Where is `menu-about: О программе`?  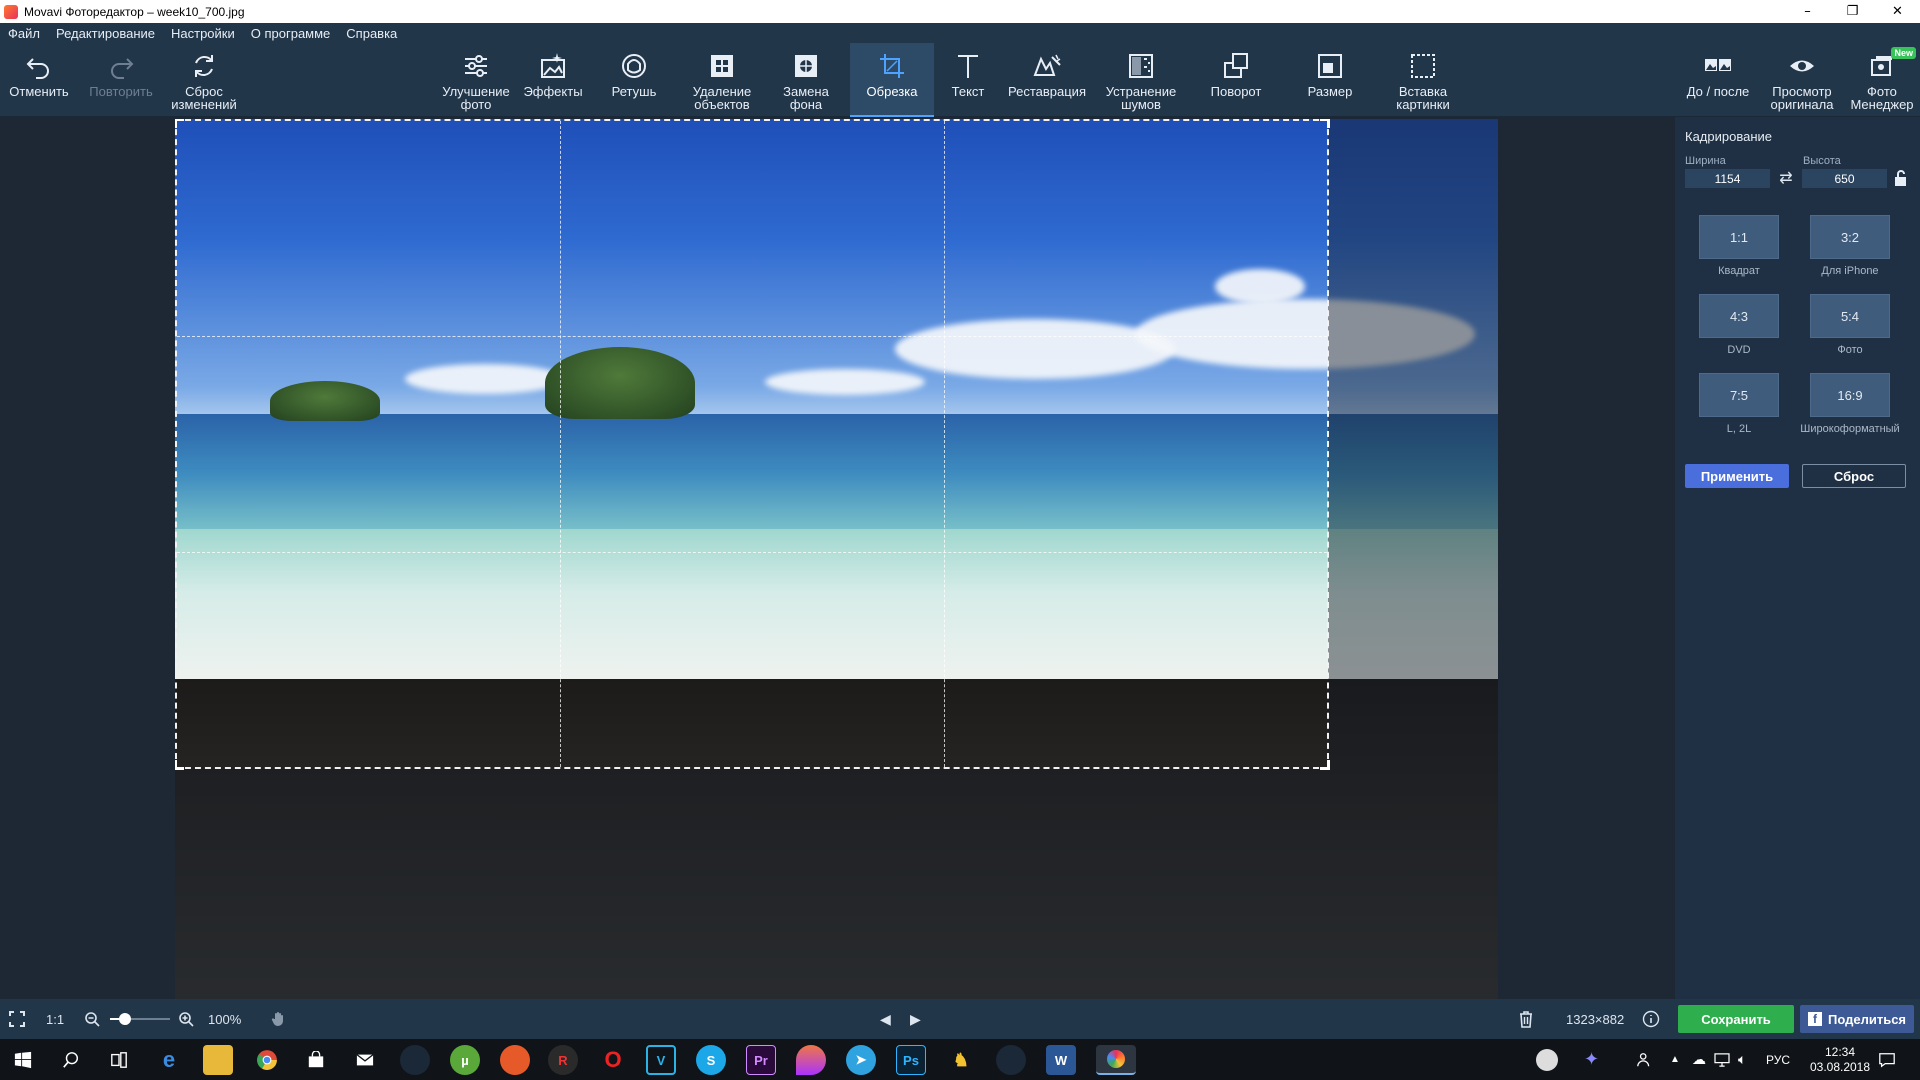 menu-about: О программе is located at coordinates (291, 33).